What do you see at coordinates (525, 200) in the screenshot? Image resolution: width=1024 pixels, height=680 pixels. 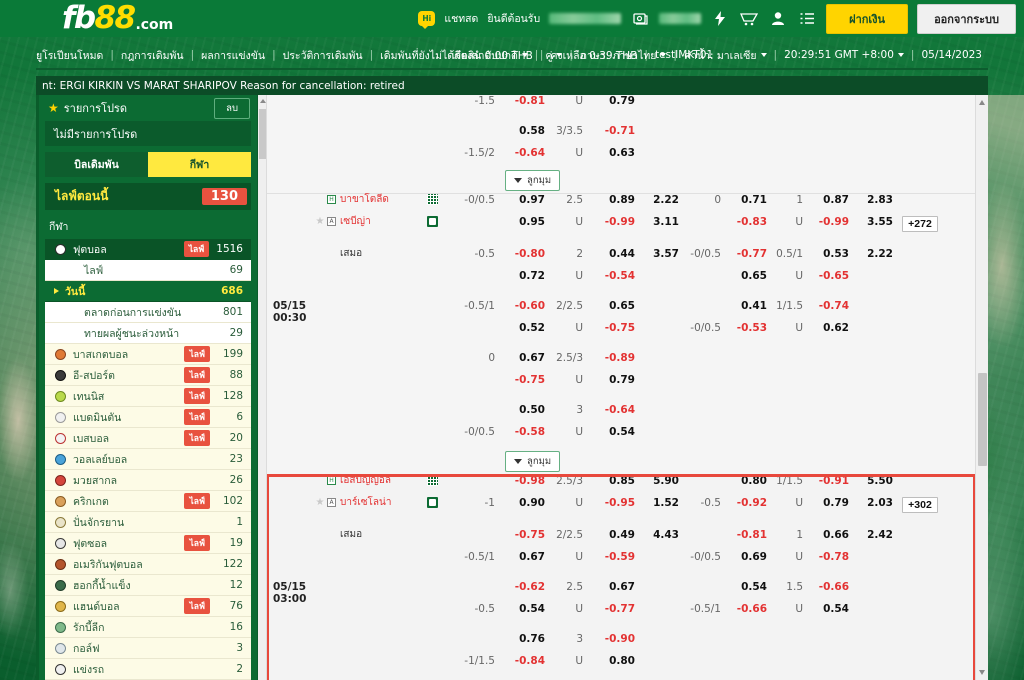 I see `handicap-odds-value: 0.97` at bounding box center [525, 200].